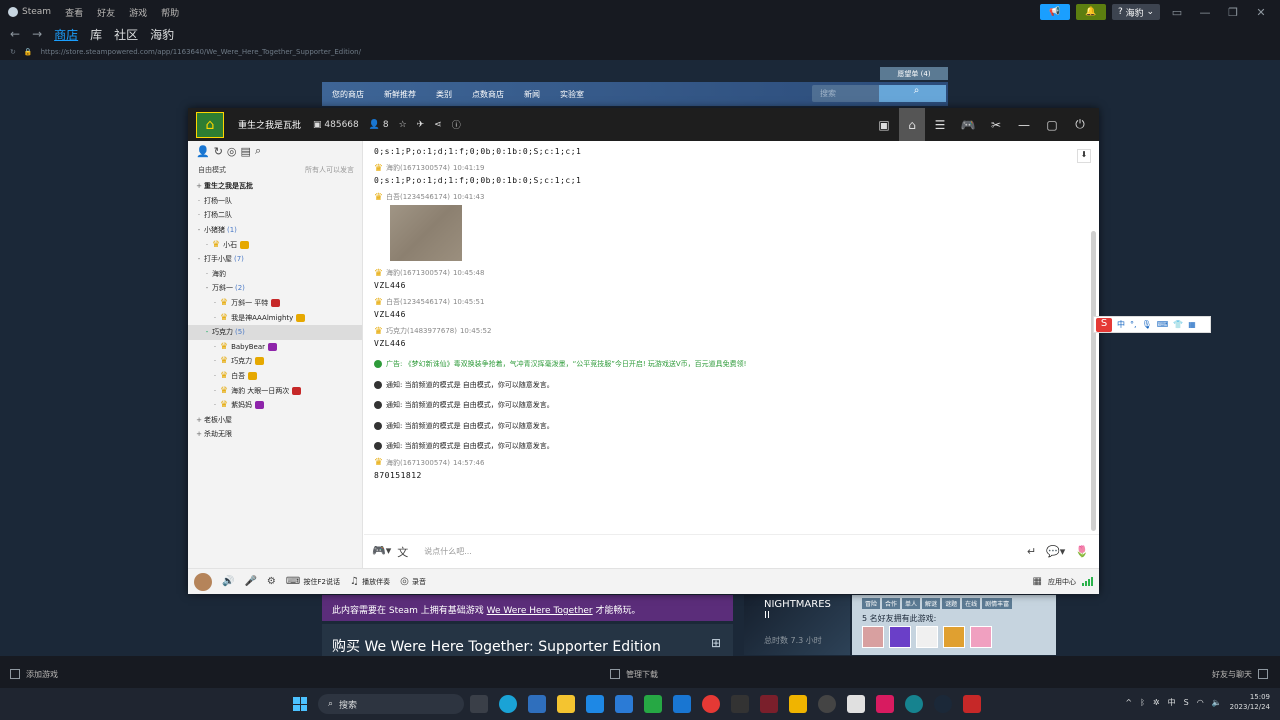  Describe the element at coordinates (444, 94) in the screenshot. I see `store-nav-categories: 类别` at that location.